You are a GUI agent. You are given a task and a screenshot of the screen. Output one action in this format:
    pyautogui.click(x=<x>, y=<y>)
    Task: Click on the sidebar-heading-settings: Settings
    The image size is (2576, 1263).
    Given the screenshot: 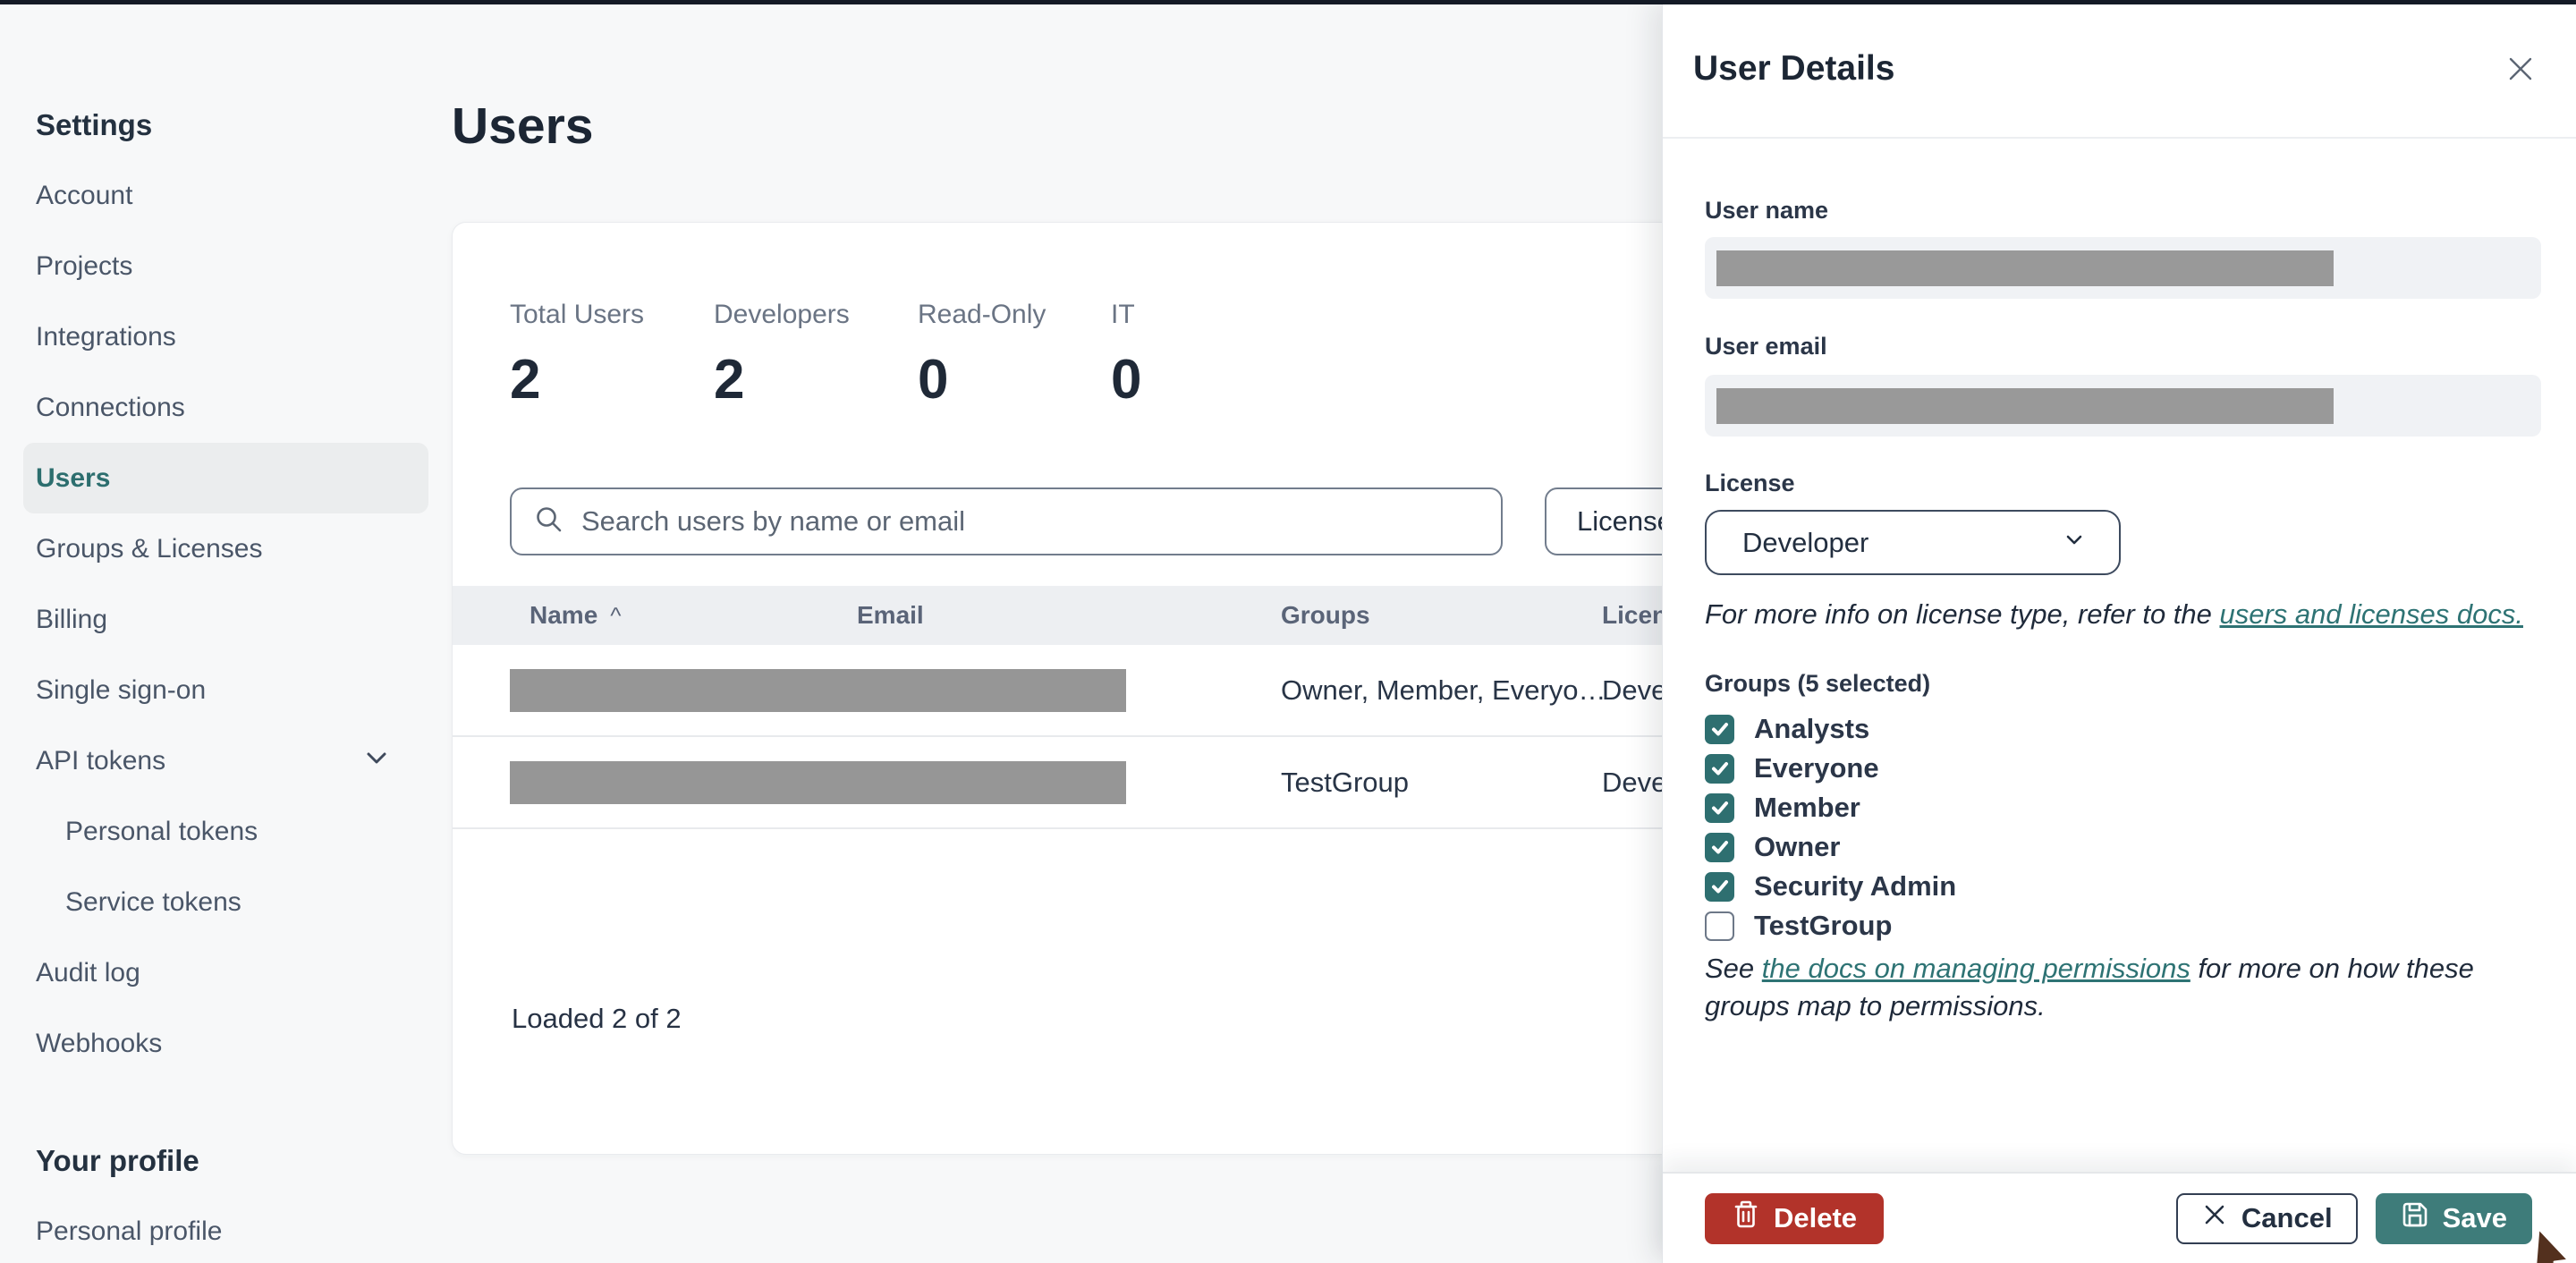 What is the action you would take?
    pyautogui.click(x=94, y=124)
    